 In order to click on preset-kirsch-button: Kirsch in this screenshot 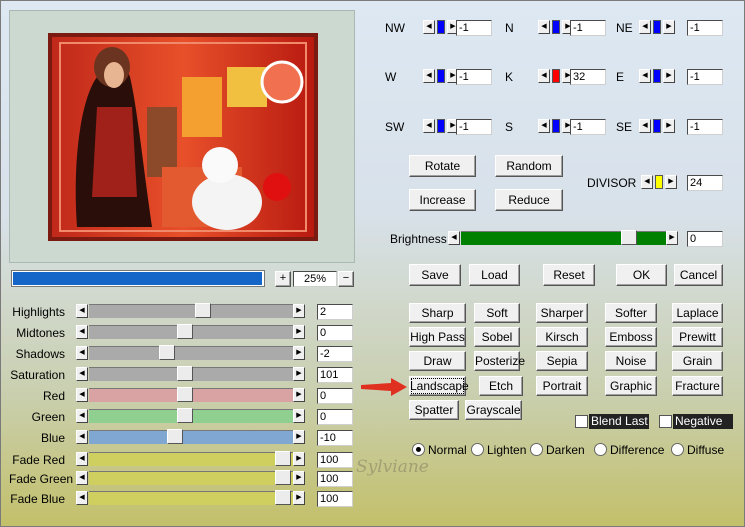, I will do `click(562, 337)`.